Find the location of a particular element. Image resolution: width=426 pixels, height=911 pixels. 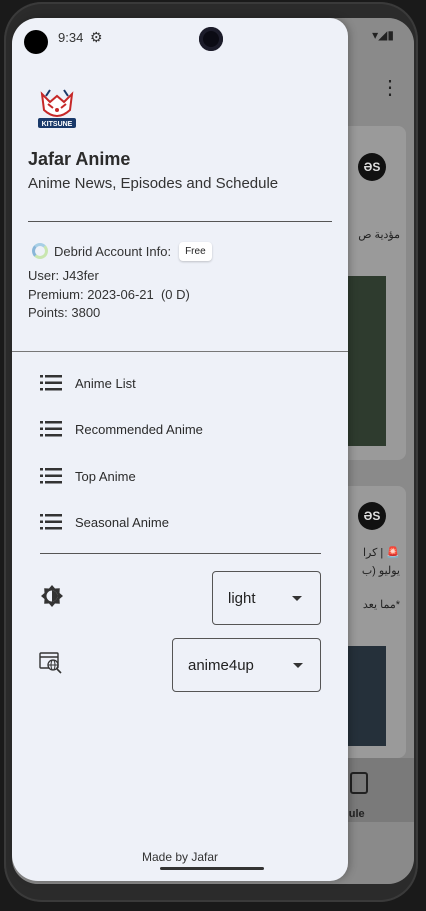

logo-text: KITSUNE is located at coordinates (57, 124).